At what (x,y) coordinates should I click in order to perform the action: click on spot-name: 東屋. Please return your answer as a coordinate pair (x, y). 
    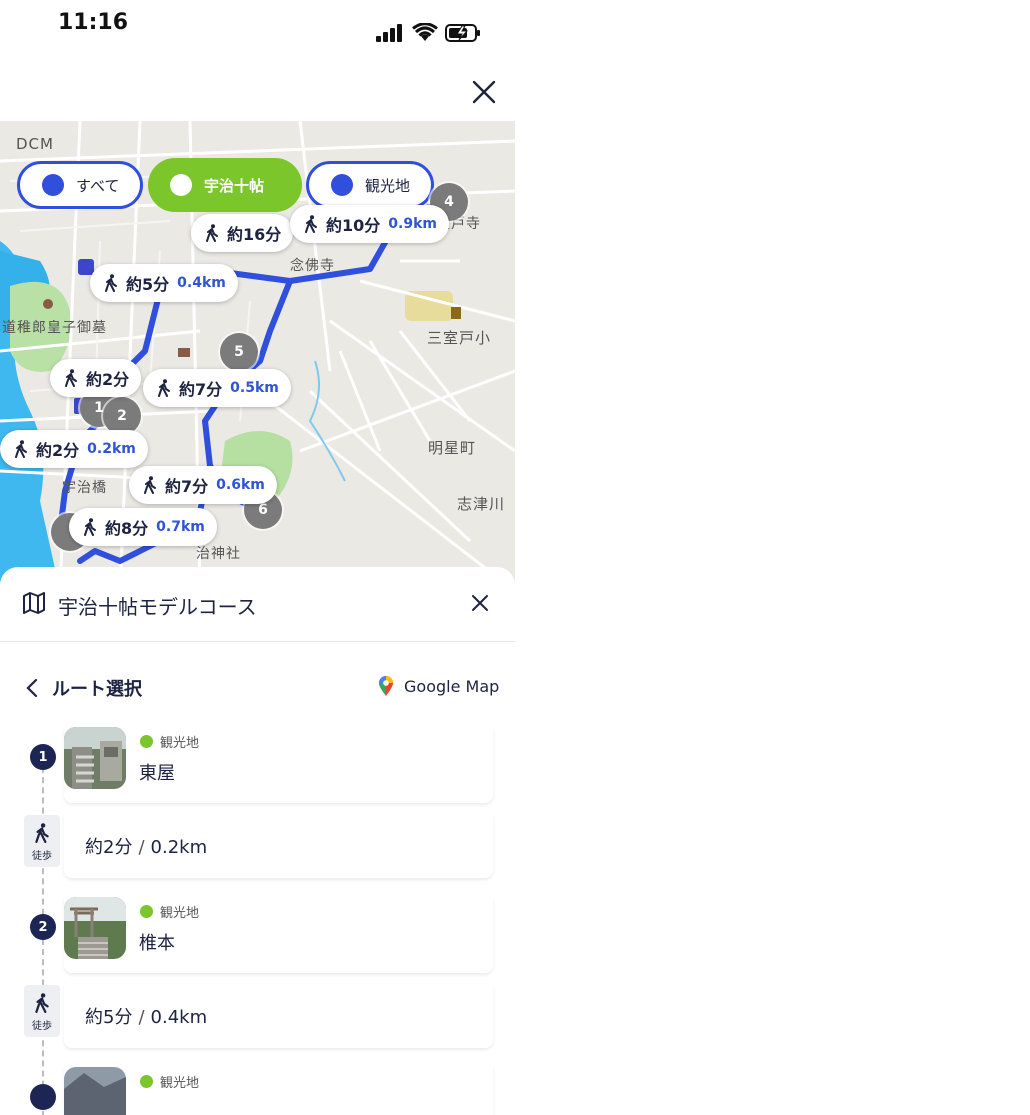
    Looking at the image, I should click on (157, 773).